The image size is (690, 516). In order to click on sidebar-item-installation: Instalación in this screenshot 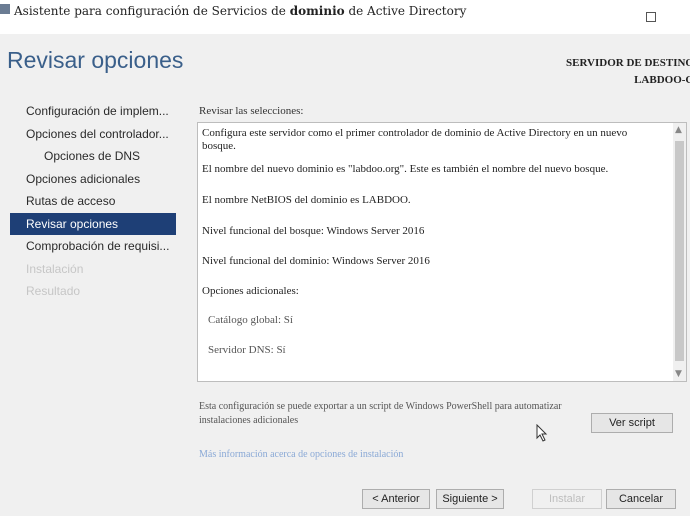, I will do `click(55, 268)`.